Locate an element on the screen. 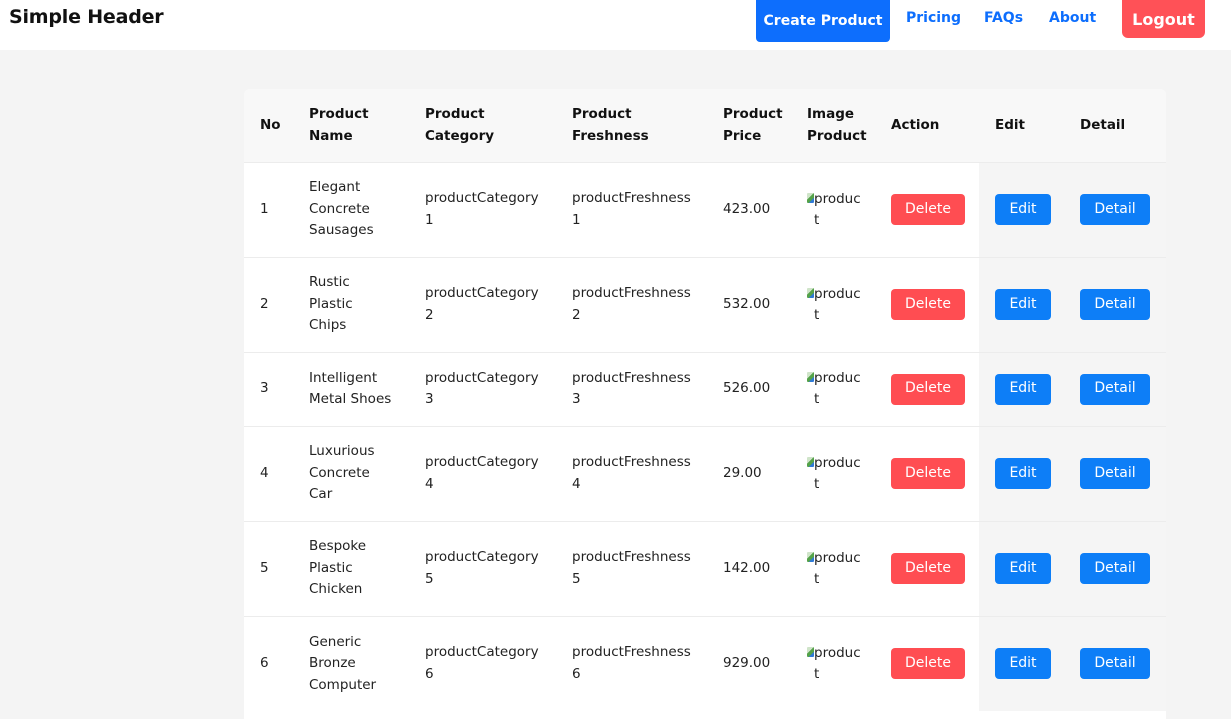 This screenshot has width=1231, height=719. row-number-cell: 6 is located at coordinates (268, 663).